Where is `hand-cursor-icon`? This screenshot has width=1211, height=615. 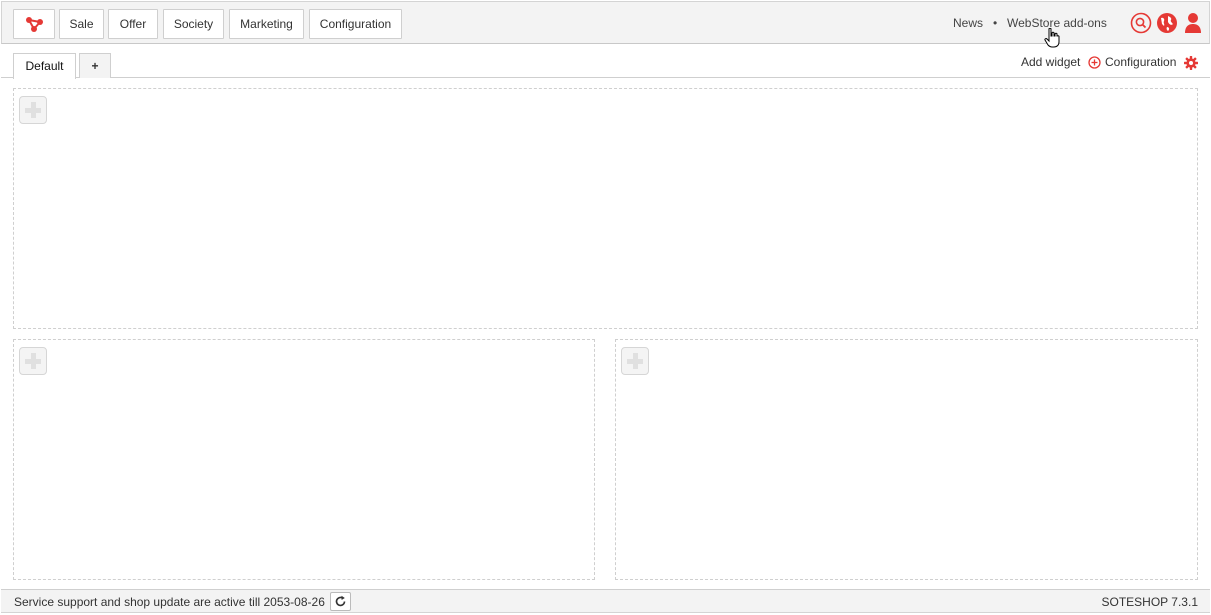
hand-cursor-icon is located at coordinates (1052, 39).